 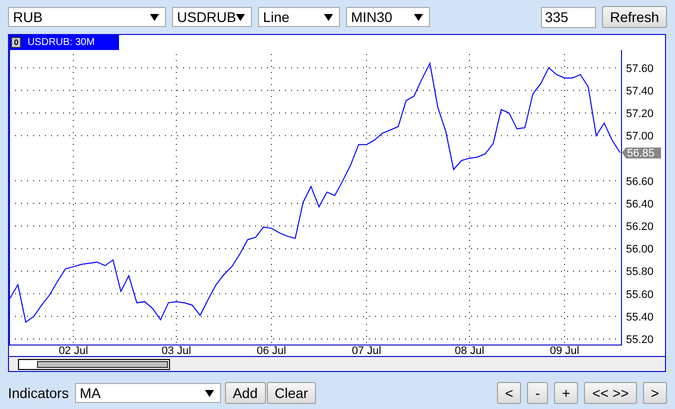 What do you see at coordinates (640, 317) in the screenshot?
I see `y-axis-label: 55.40` at bounding box center [640, 317].